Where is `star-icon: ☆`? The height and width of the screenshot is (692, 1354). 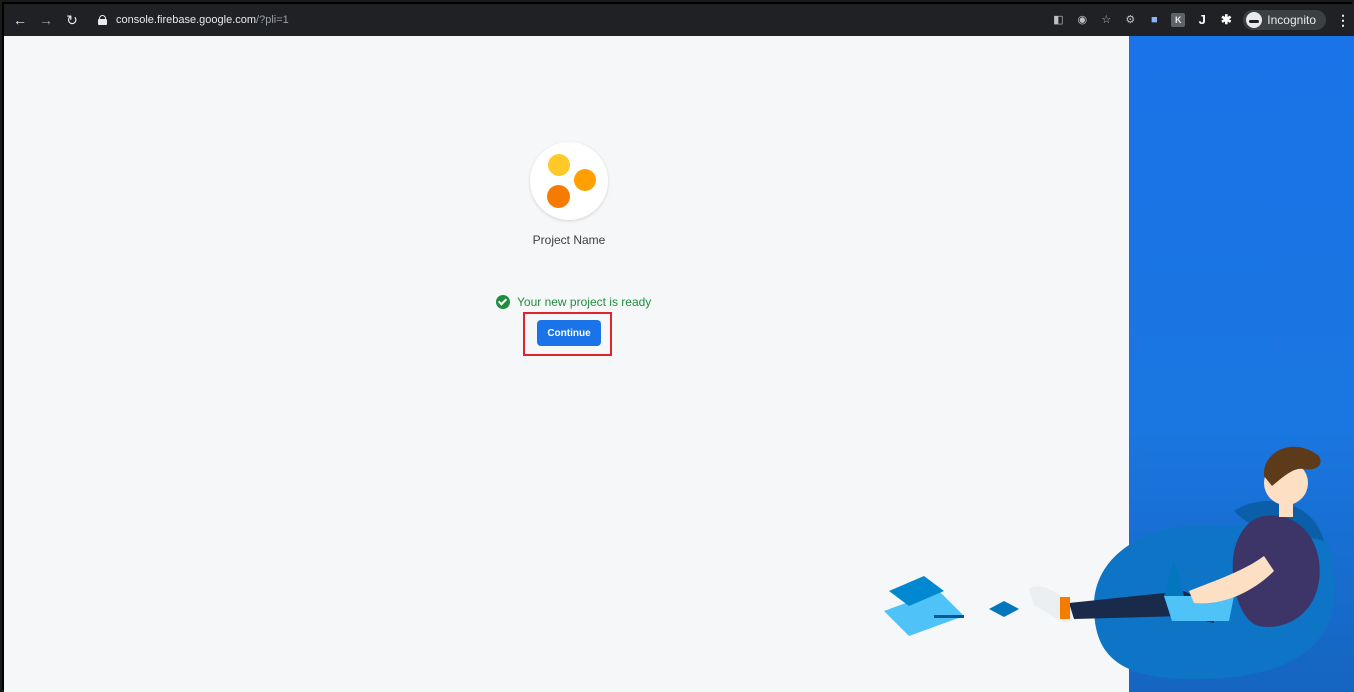
star-icon: ☆ is located at coordinates (1106, 20).